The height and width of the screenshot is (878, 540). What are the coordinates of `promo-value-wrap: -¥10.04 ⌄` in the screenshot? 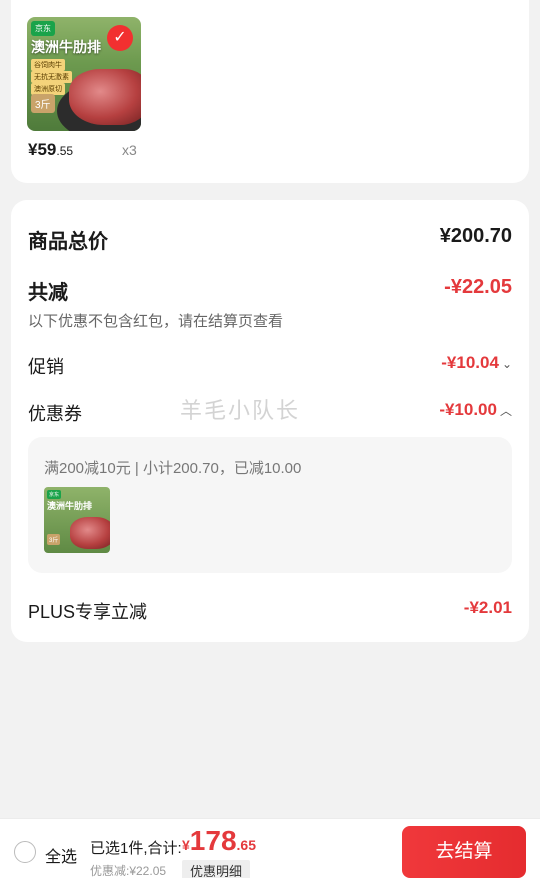 It's located at (476, 363).